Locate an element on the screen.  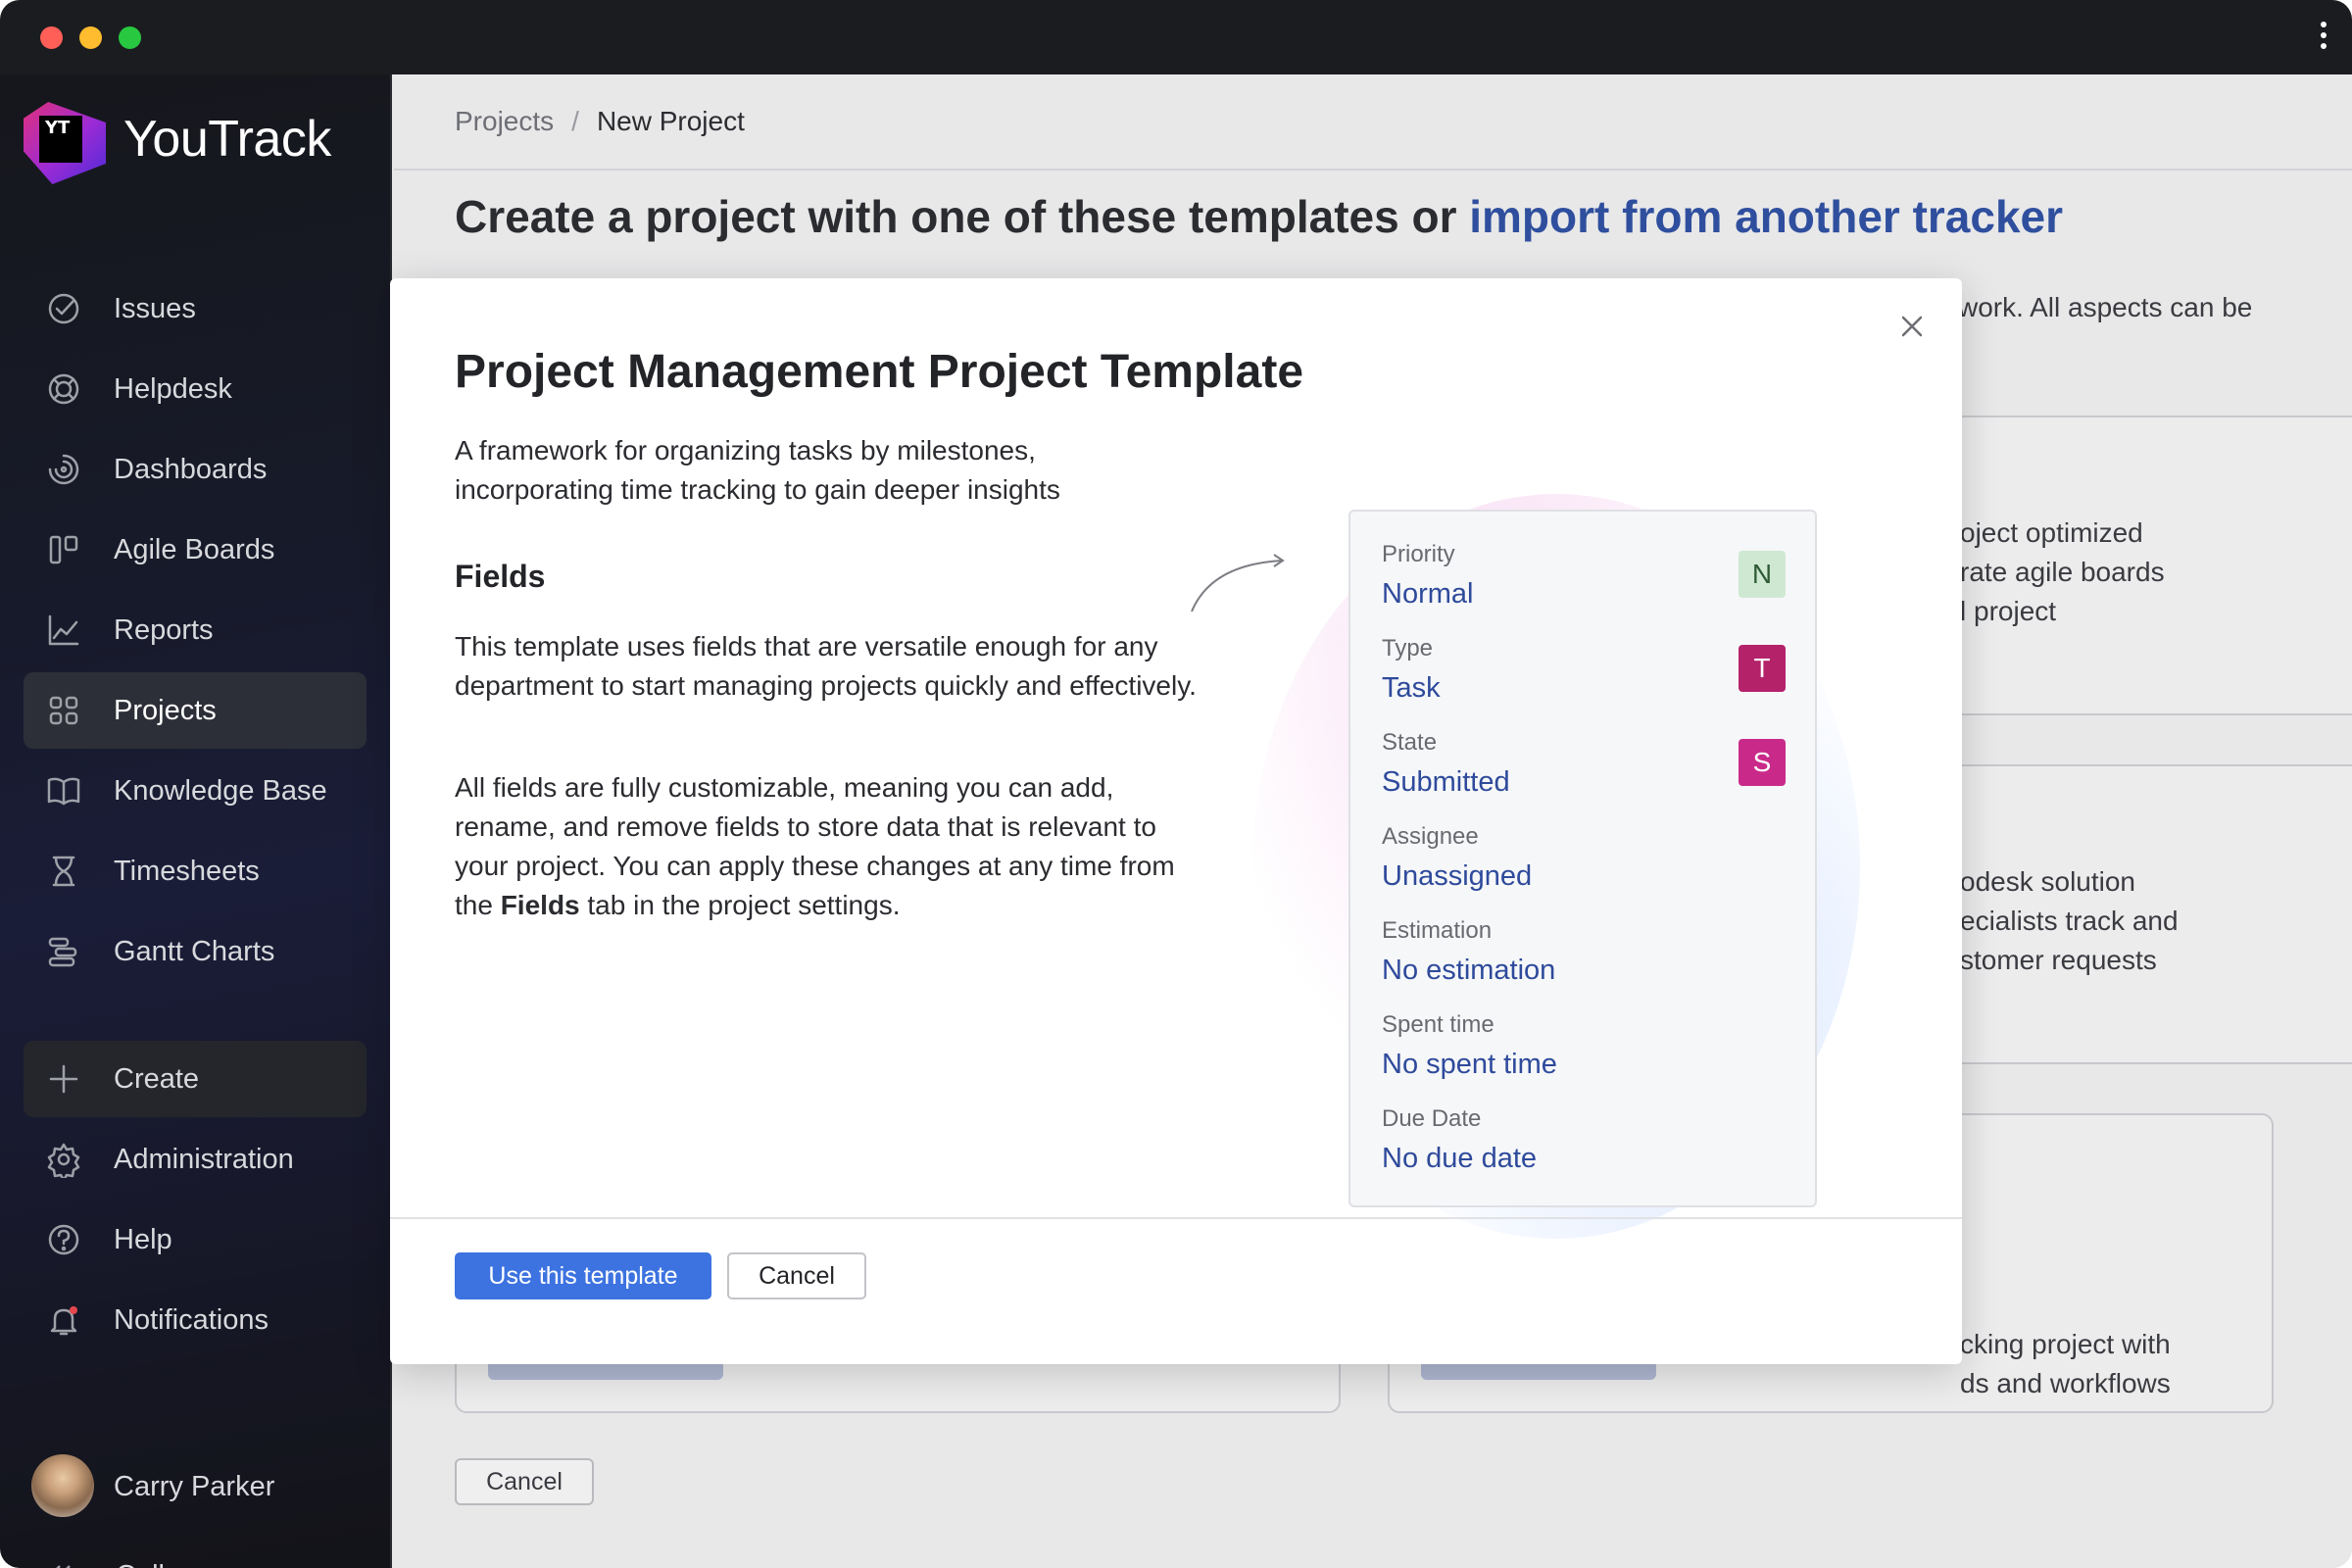
field-type: Type Task is located at coordinates (1411, 670).